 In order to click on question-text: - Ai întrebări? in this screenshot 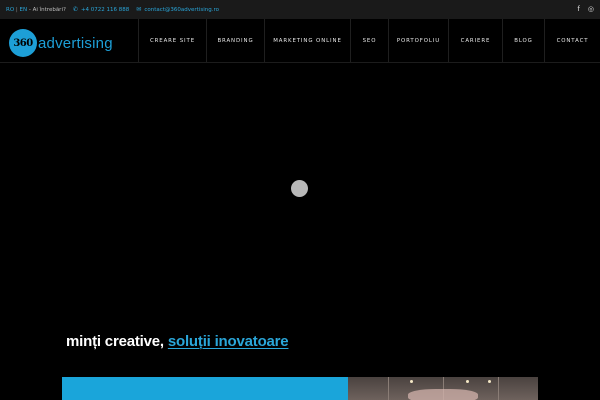, I will do `click(46, 9)`.